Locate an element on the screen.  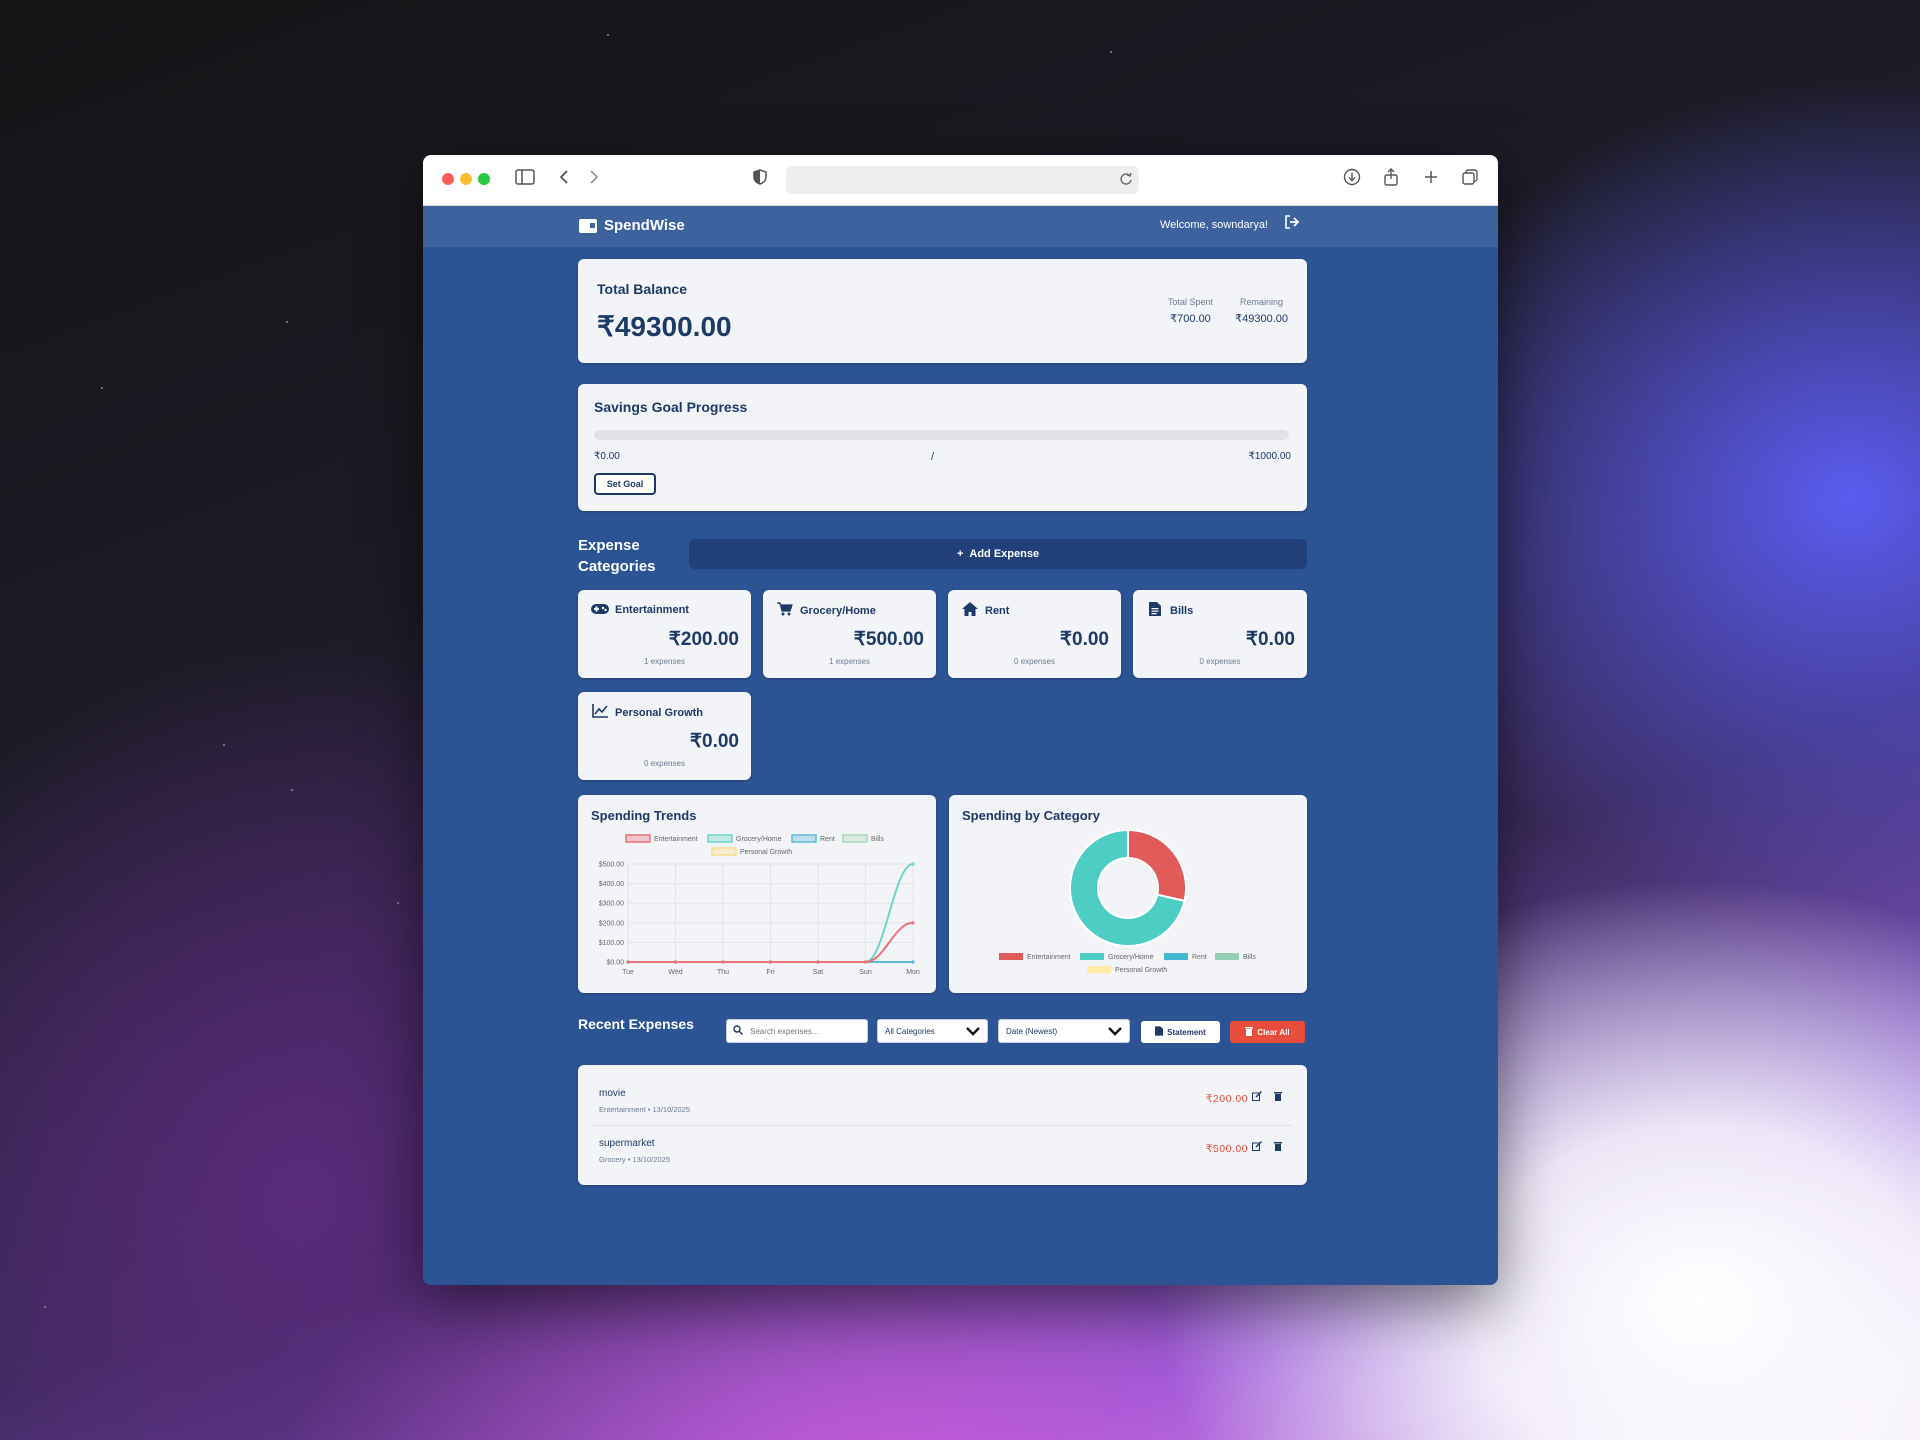
x-tick-label: Fri is located at coordinates (770, 972).